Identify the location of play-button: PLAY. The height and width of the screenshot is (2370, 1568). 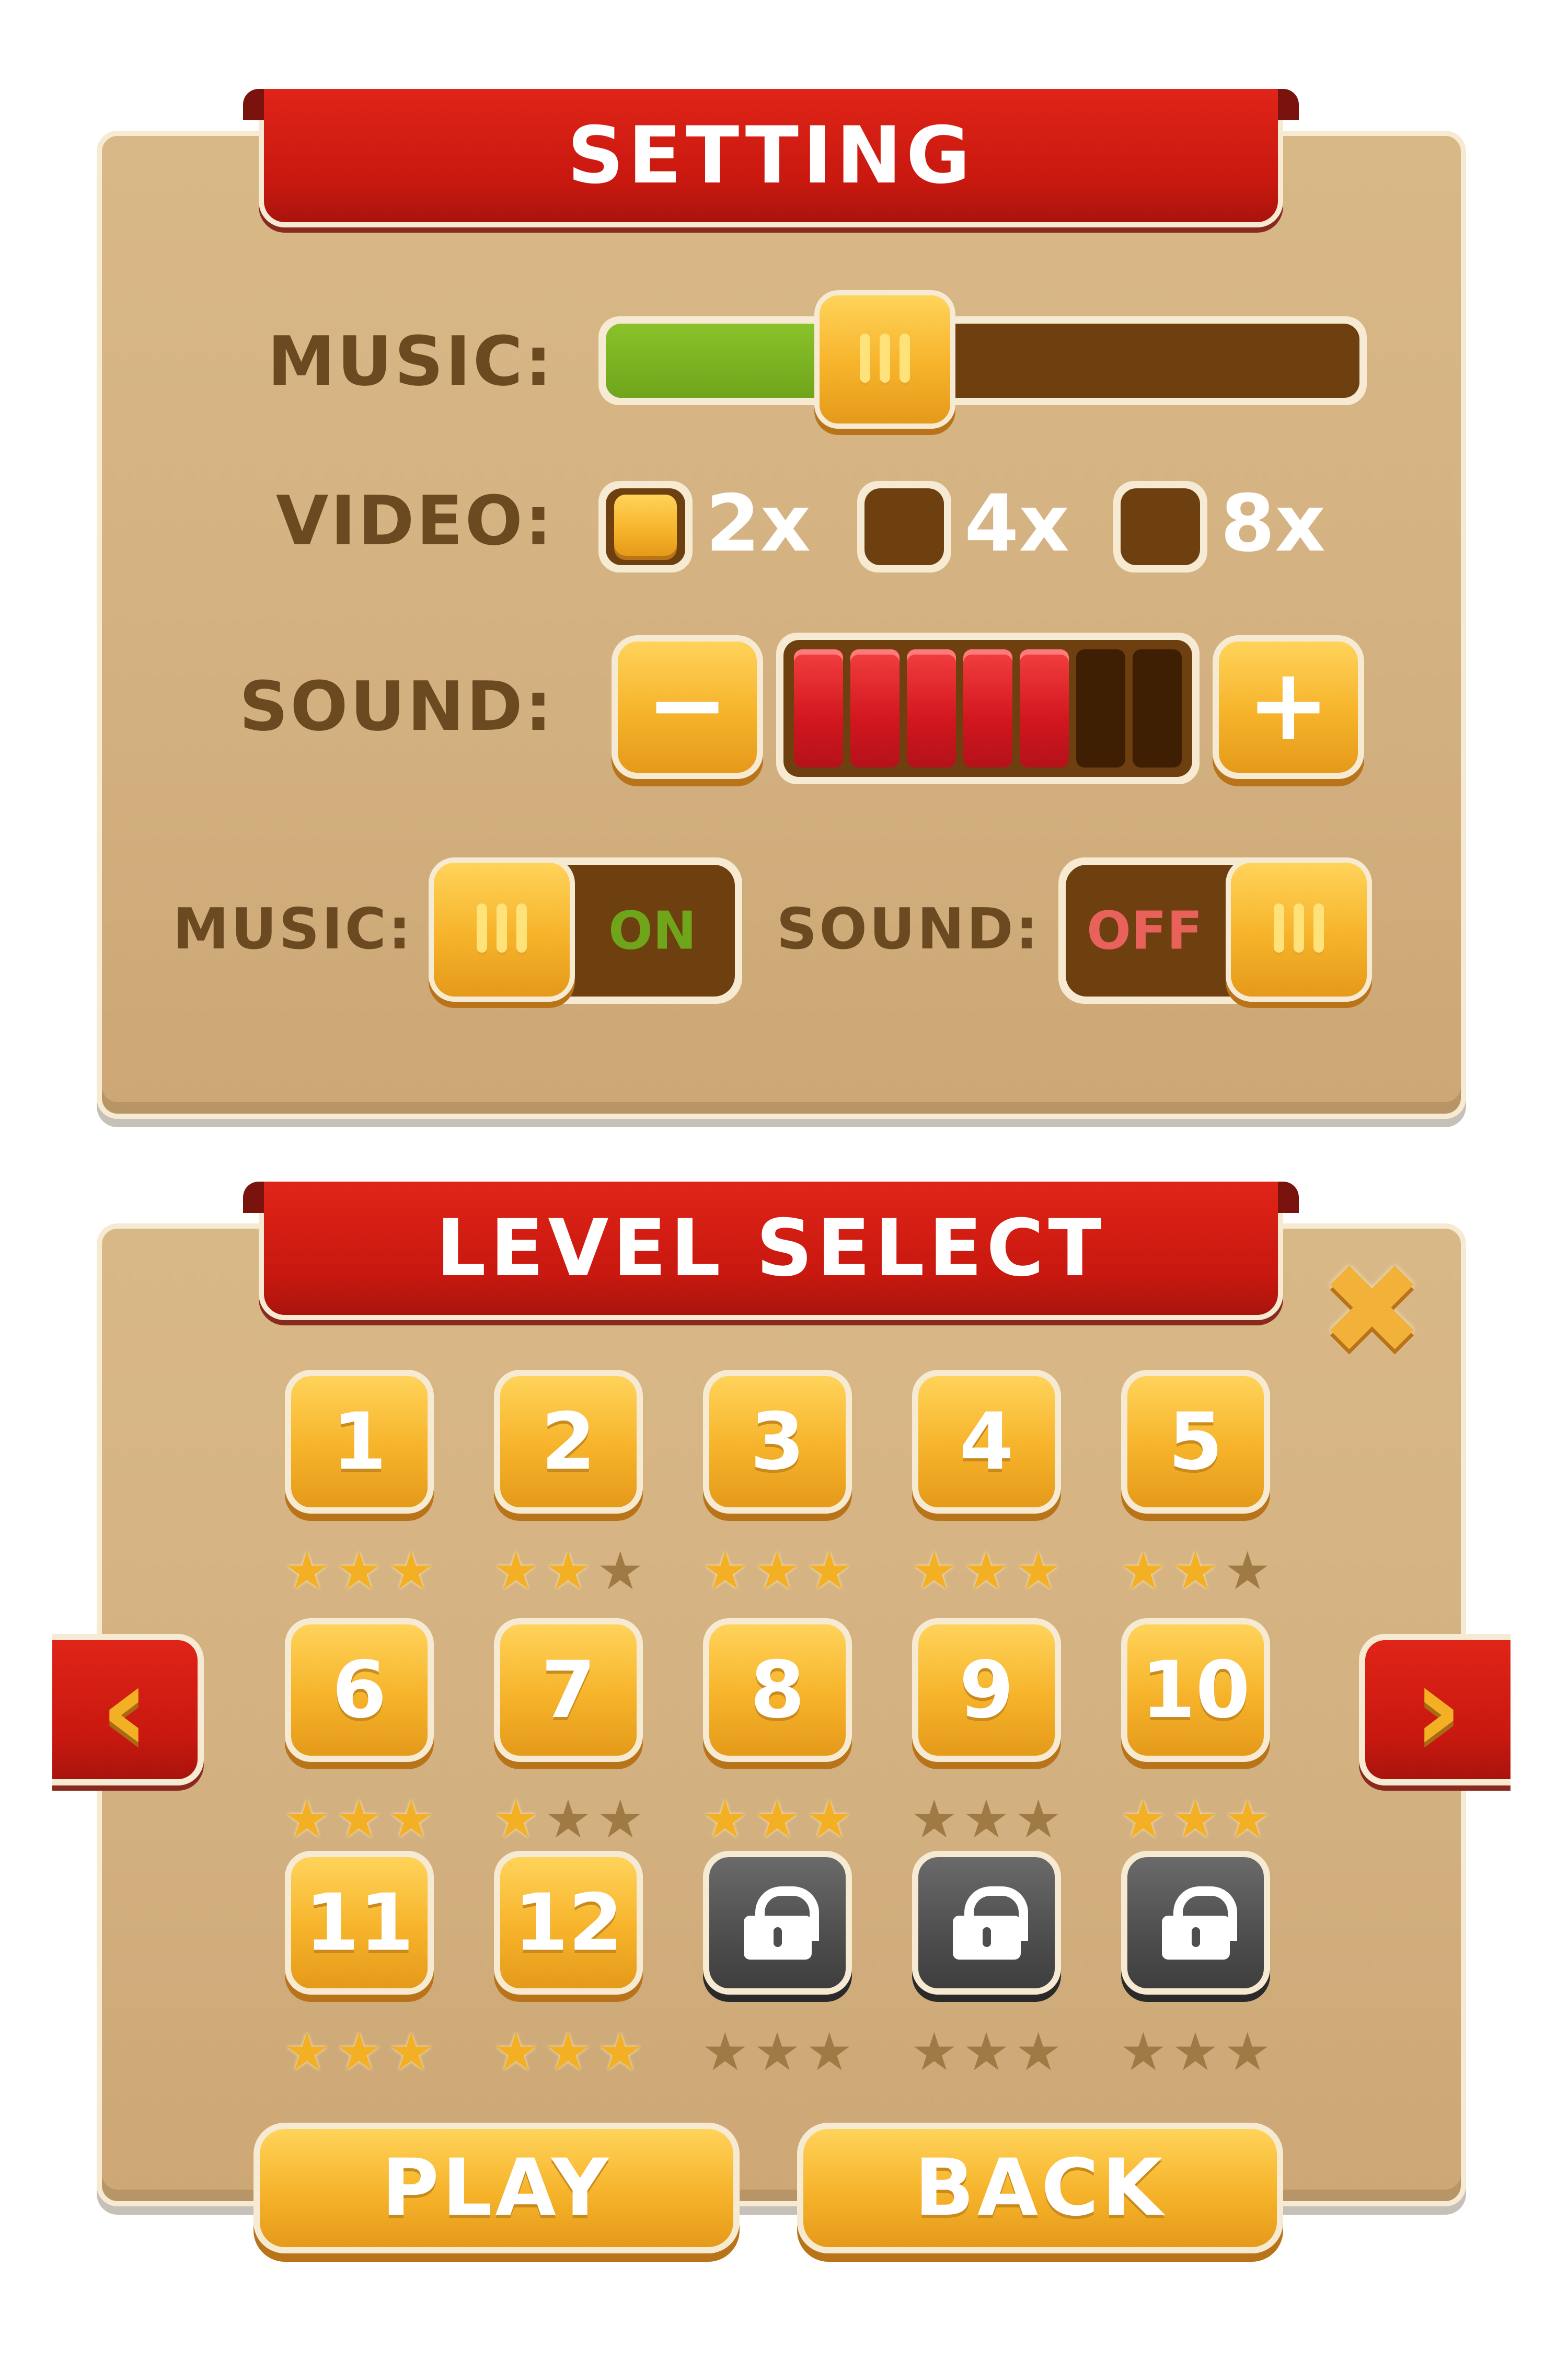
(496, 2188).